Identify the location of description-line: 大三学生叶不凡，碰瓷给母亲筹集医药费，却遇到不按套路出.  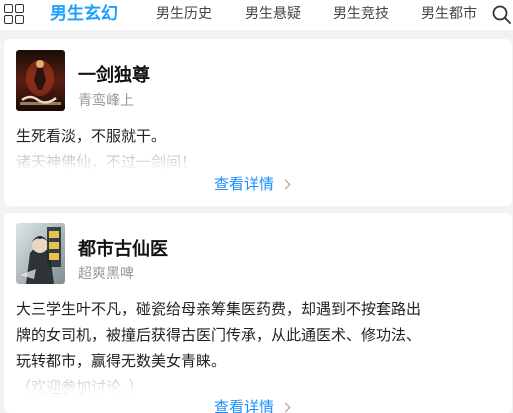
(219, 309).